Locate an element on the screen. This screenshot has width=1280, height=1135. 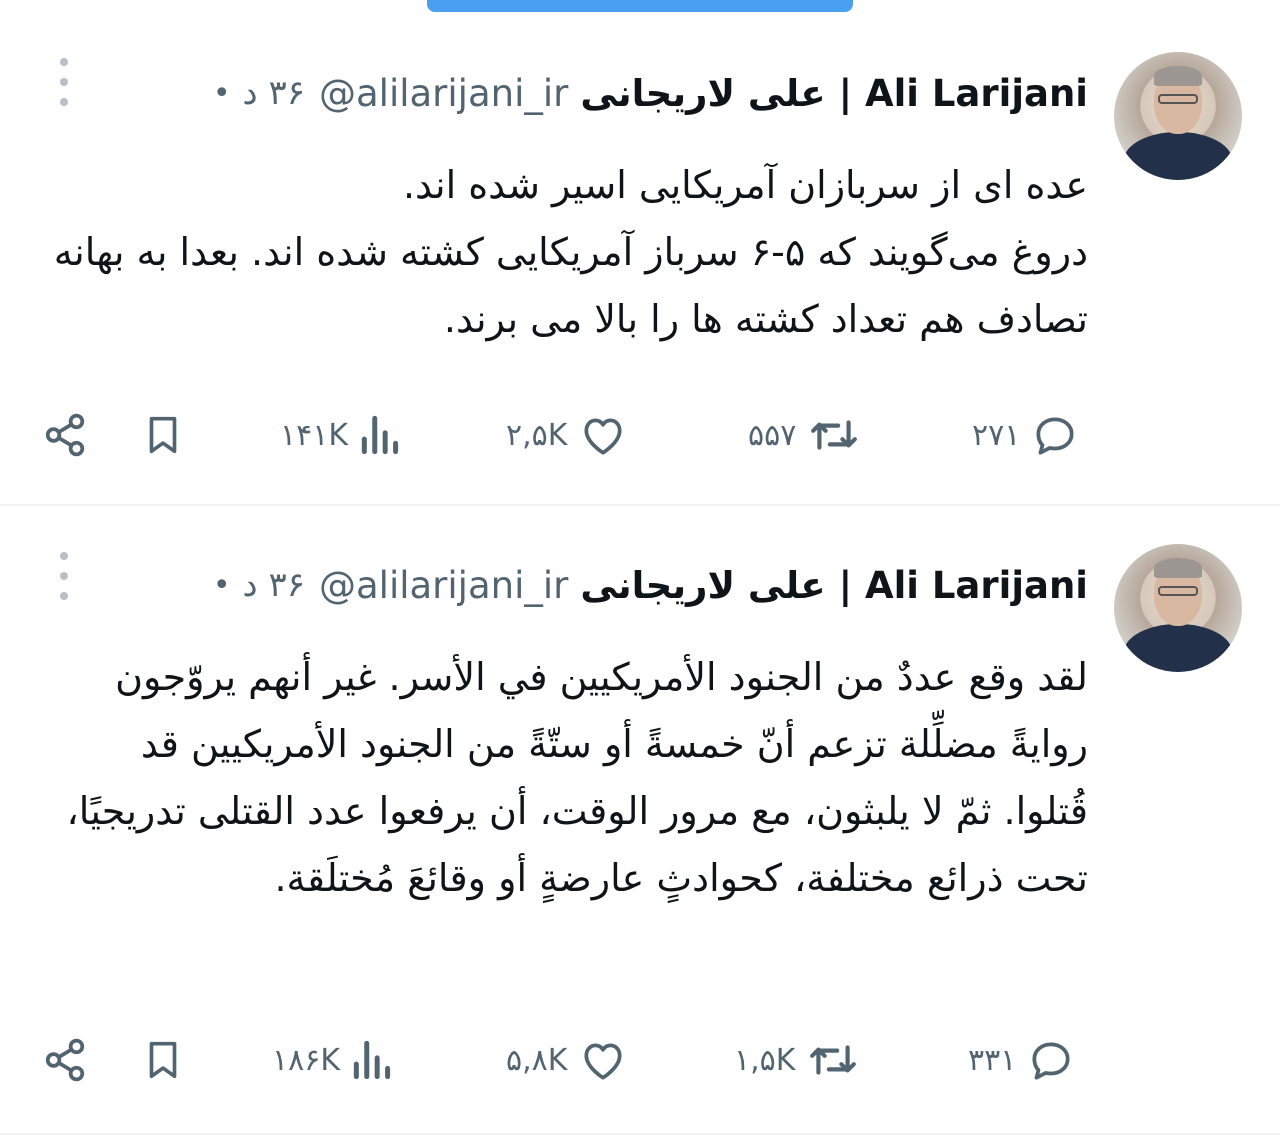
reply-count: ۲۷۱ is located at coordinates (996, 435).